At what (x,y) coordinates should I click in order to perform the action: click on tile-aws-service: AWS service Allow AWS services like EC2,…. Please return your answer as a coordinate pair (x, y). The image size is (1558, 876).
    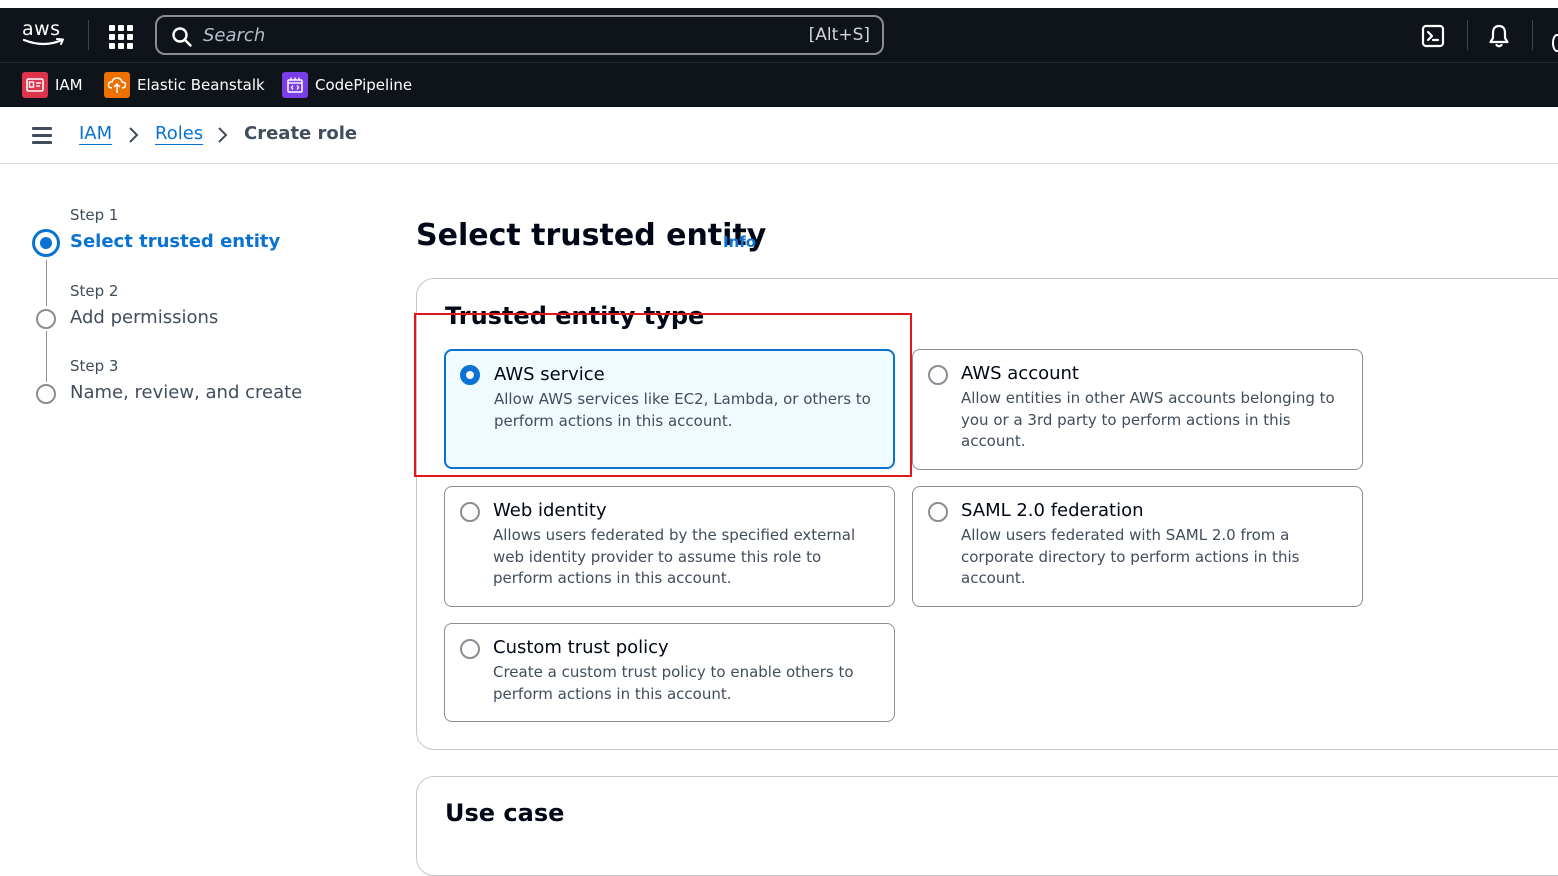
    Looking at the image, I should click on (669, 409).